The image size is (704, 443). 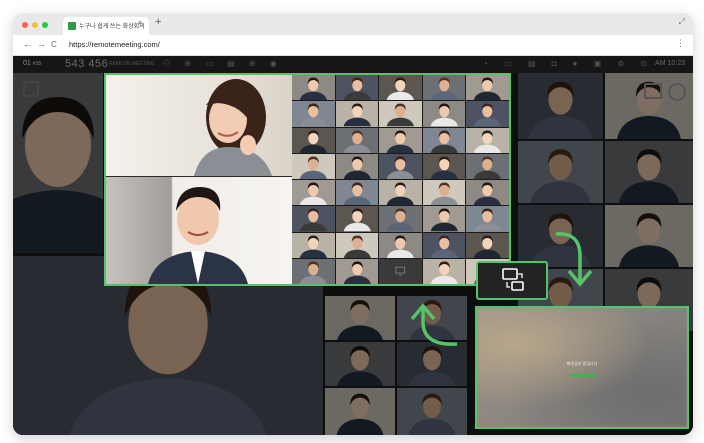 I want to click on participant-grid, so click(x=400, y=179).